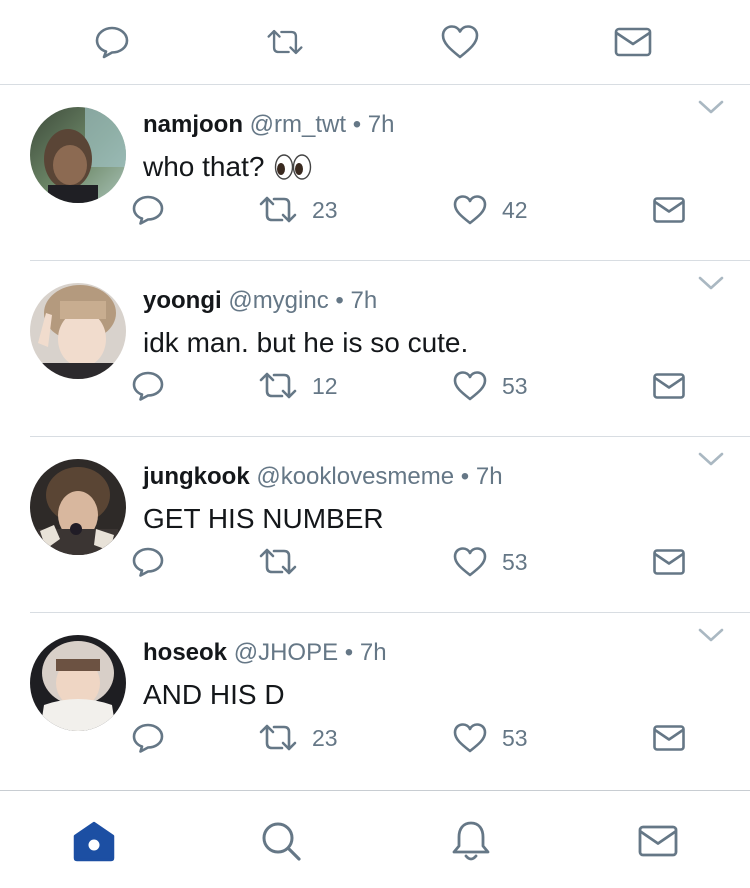 The width and height of the screenshot is (750, 888). I want to click on tweet-header: yoongi @myginc • 7h, so click(260, 301).